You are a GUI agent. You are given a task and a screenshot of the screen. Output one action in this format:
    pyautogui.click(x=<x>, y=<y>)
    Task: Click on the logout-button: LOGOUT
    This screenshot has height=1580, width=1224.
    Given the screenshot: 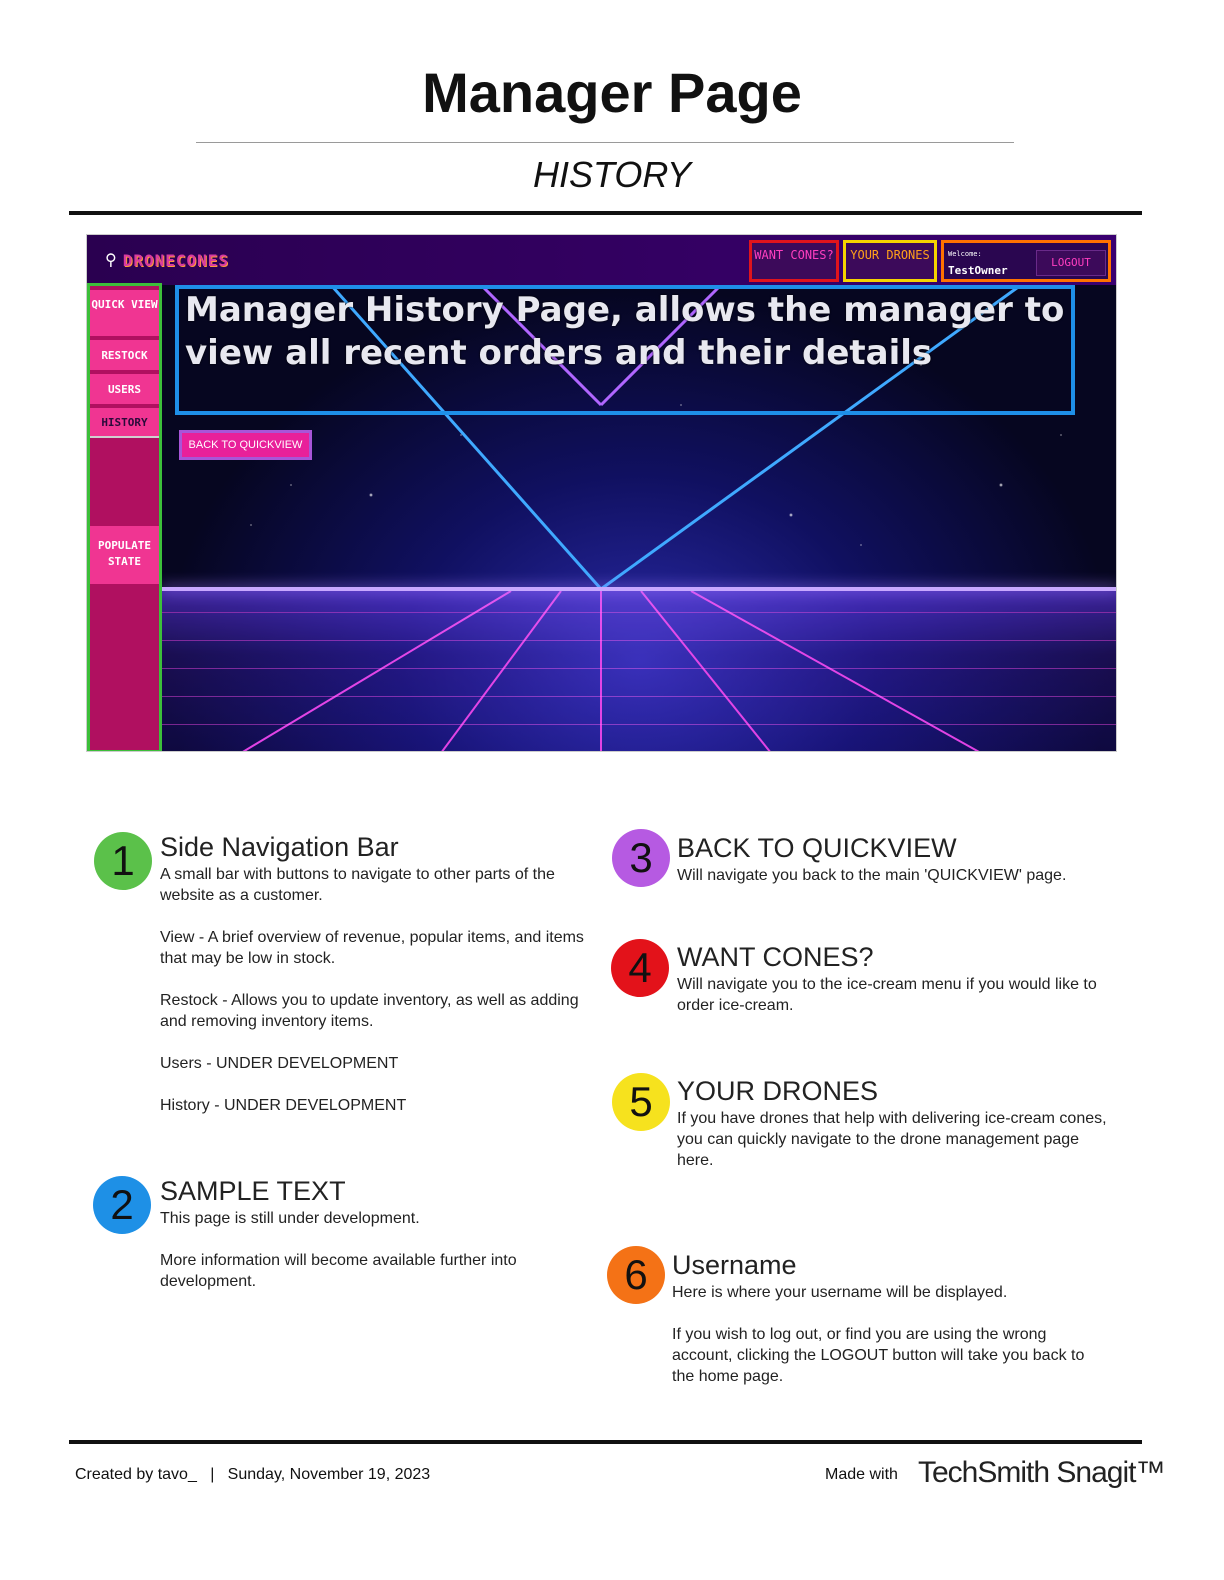 What is the action you would take?
    pyautogui.click(x=1071, y=263)
    